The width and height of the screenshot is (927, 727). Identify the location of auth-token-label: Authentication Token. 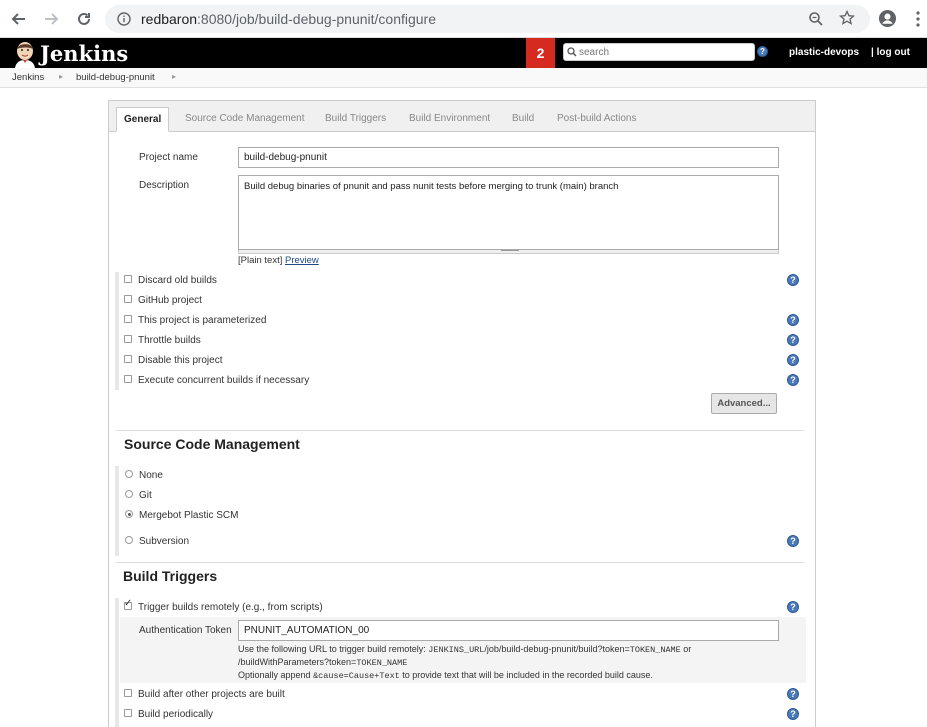
(185, 630).